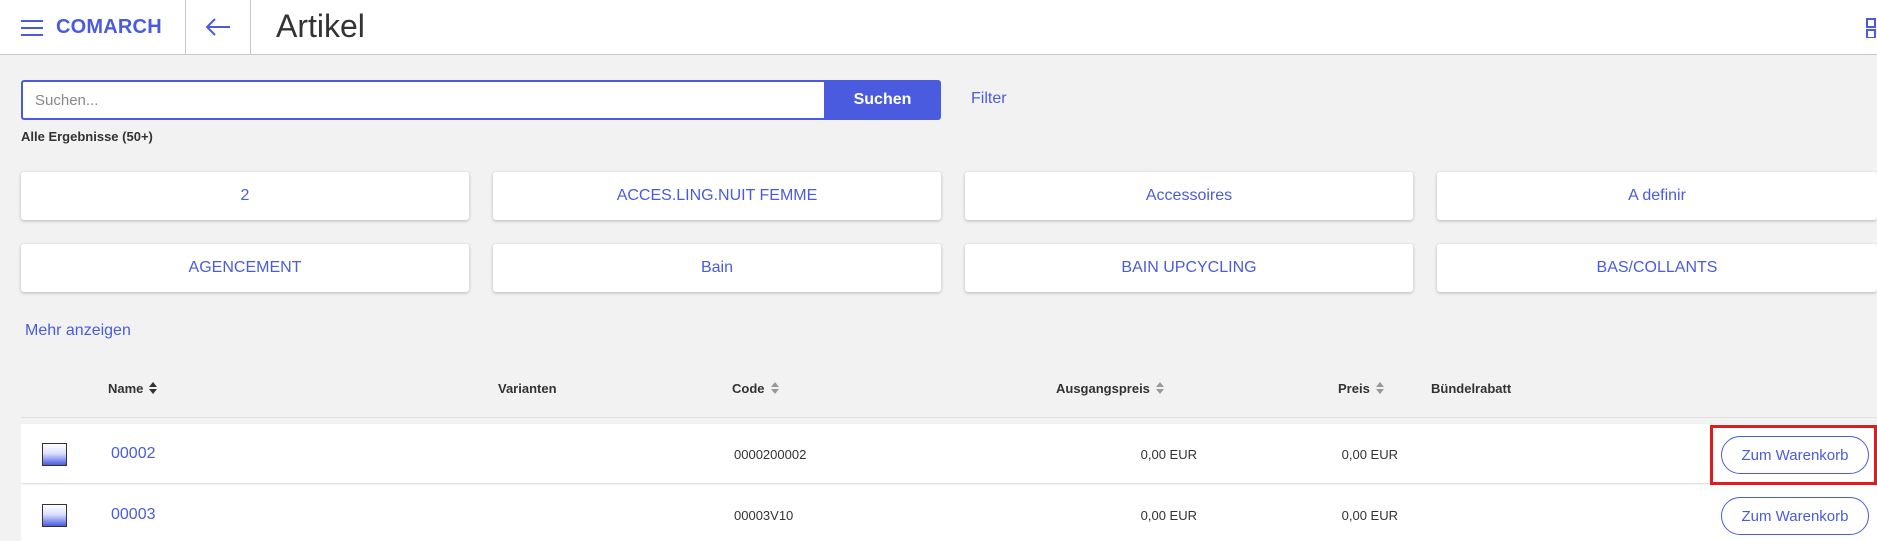  Describe the element at coordinates (949, 417) in the screenshot. I see `table-header-divider` at that location.